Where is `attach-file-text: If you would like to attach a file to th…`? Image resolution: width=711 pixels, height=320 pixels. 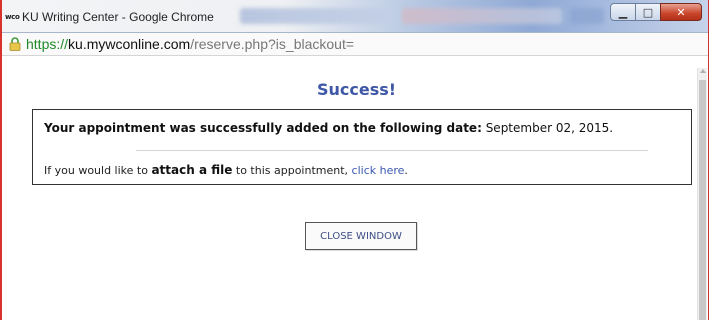 attach-file-text: If you would like to attach a file to th… is located at coordinates (226, 170).